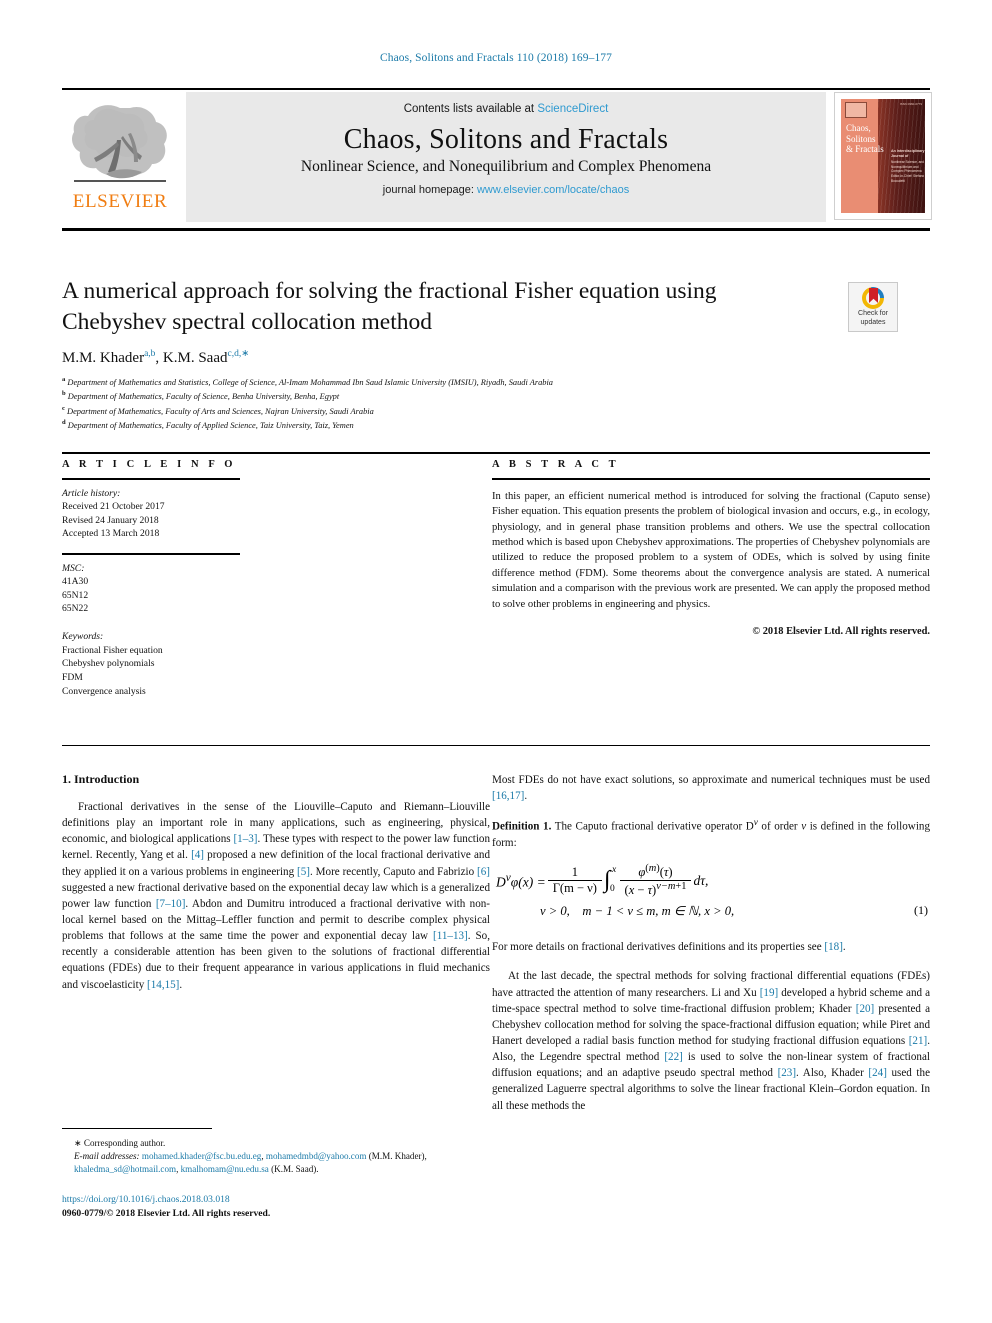 This screenshot has height=1323, width=992. What do you see at coordinates (113, 507) in the screenshot?
I see `history-item: Received 21 October 2017` at bounding box center [113, 507].